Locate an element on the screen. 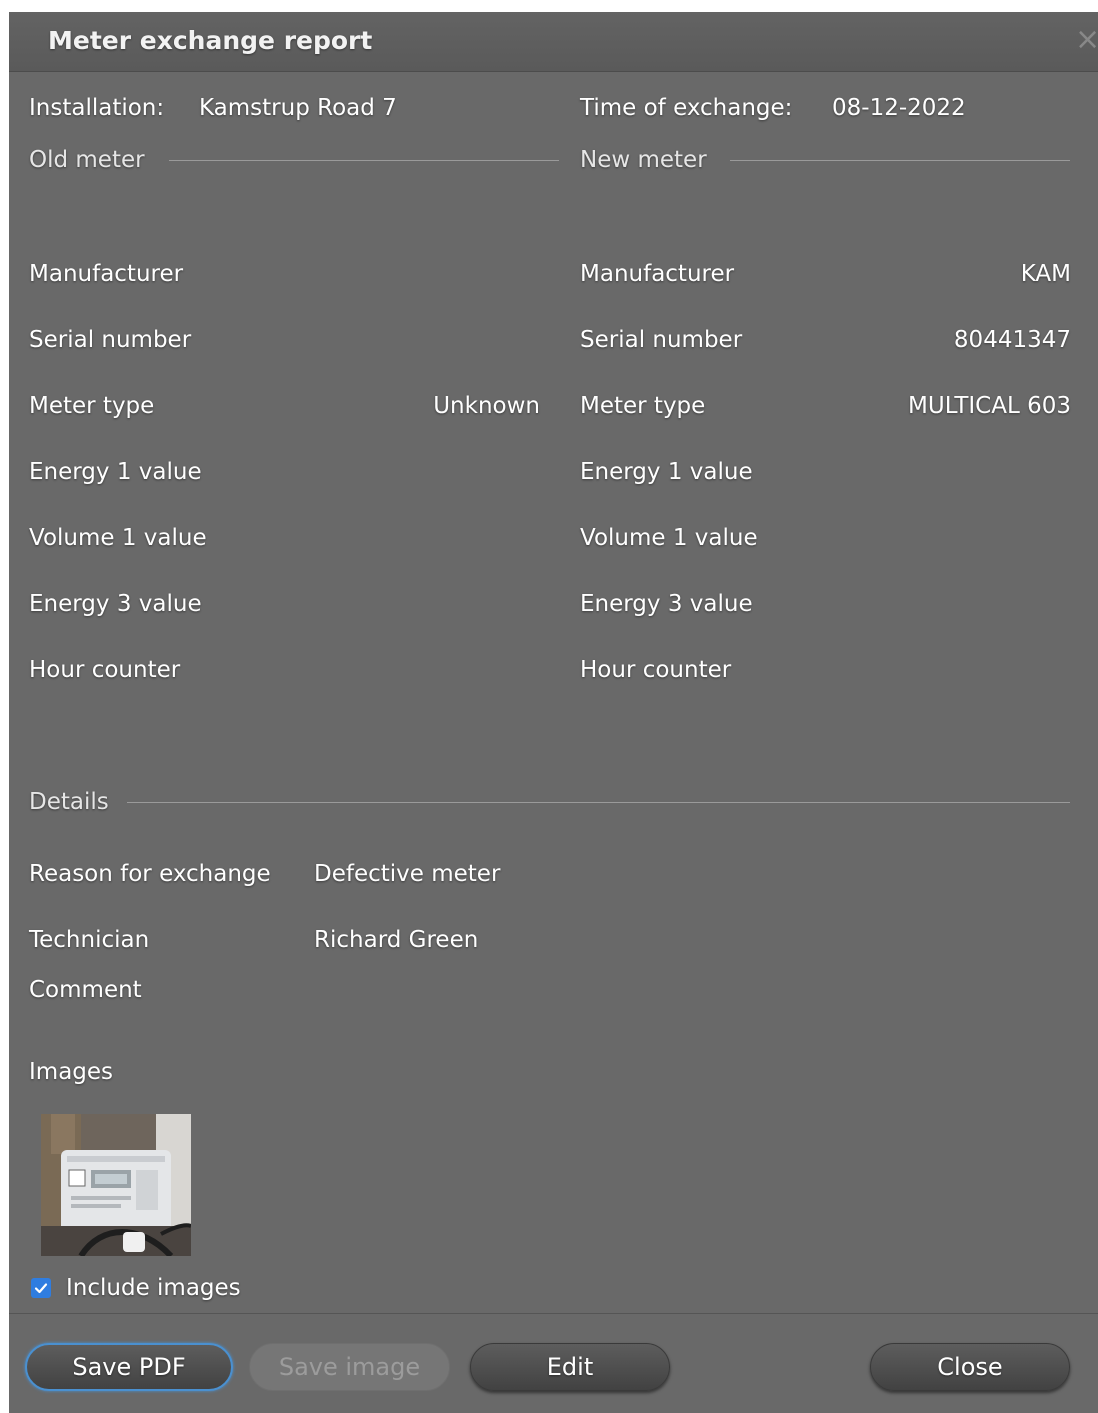 The width and height of the screenshot is (1098, 1413). include-images-label: Include images is located at coordinates (153, 1288).